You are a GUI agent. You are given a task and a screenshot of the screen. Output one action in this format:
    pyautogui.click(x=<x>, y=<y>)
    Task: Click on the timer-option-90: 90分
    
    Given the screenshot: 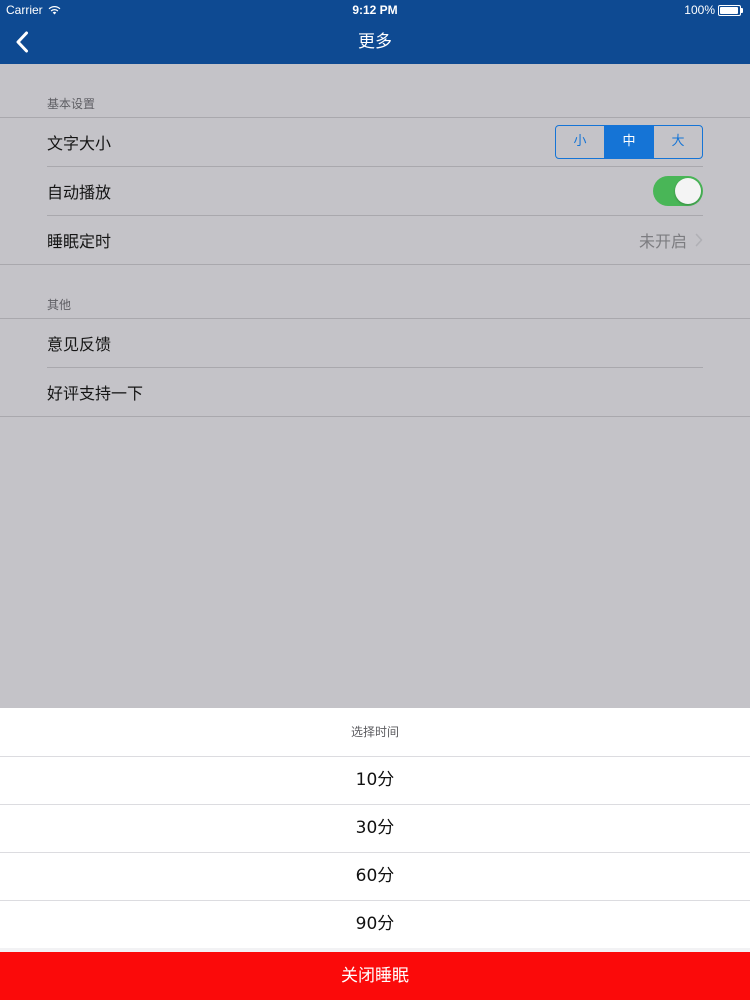 What is the action you would take?
    pyautogui.click(x=375, y=924)
    